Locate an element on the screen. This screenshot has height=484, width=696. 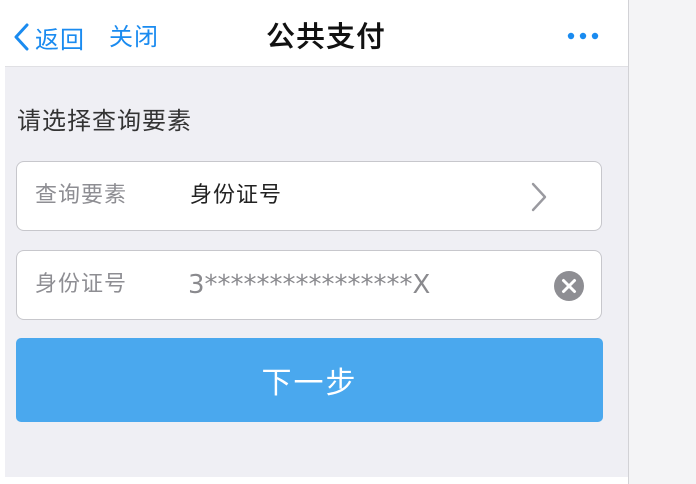
more-dots-icon is located at coordinates (583, 36).